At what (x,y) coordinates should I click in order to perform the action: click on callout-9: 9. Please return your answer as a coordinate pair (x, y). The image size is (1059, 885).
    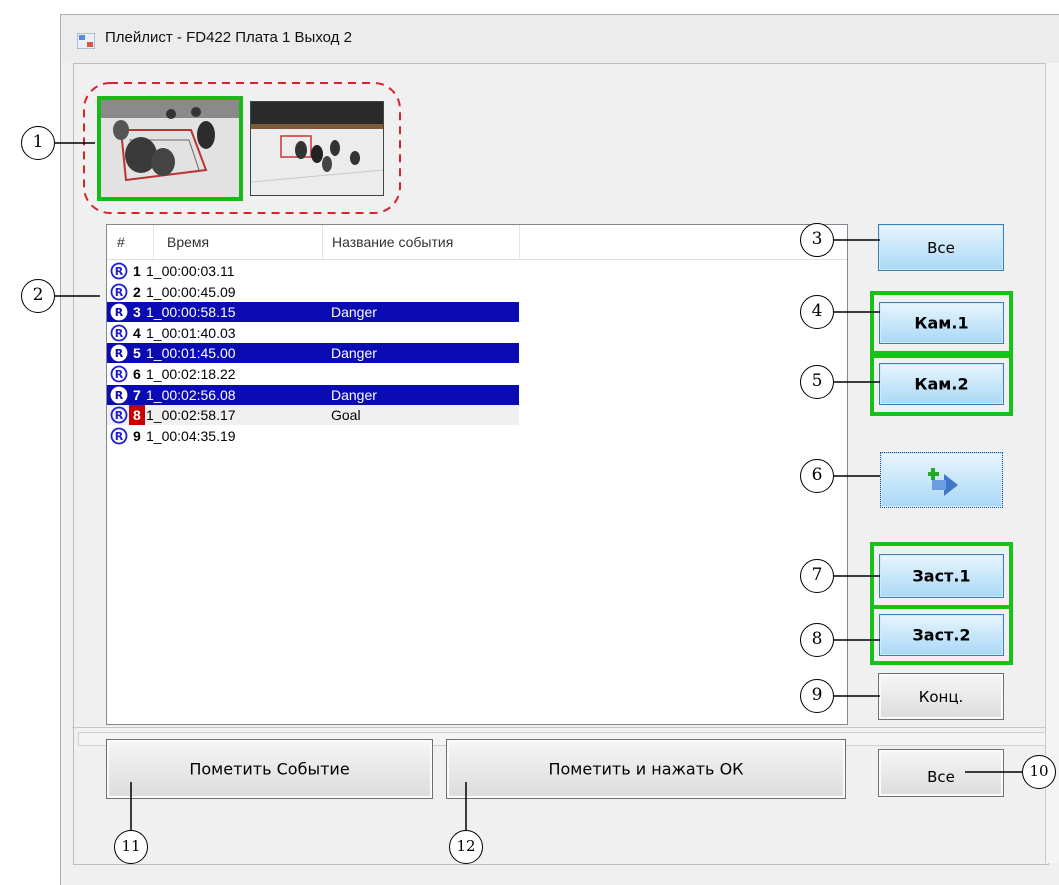
    Looking at the image, I should click on (817, 696).